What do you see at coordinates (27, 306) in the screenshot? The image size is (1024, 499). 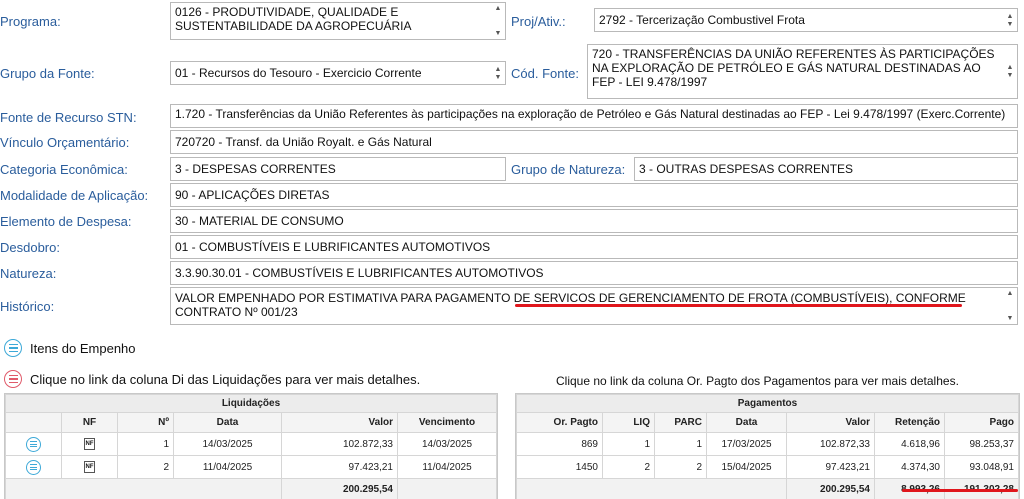 I see `historico-label: Histórico:` at bounding box center [27, 306].